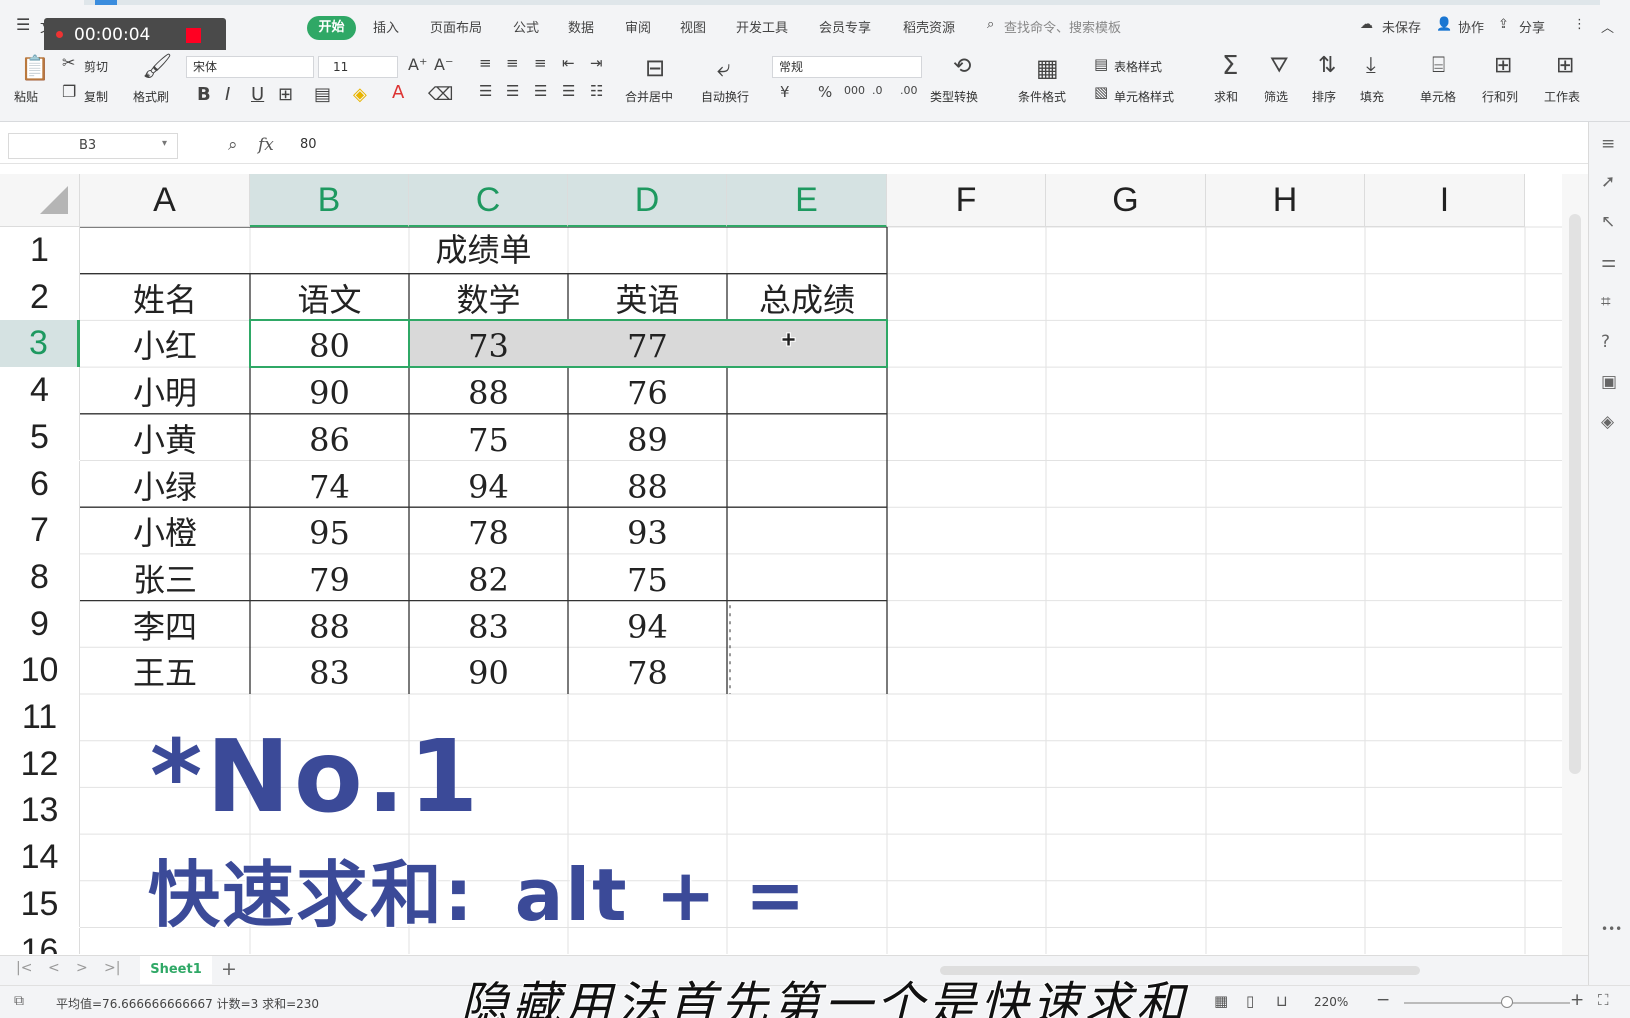 This screenshot has width=1630, height=1018. I want to click on rocket-icon: ➚, so click(1608, 182).